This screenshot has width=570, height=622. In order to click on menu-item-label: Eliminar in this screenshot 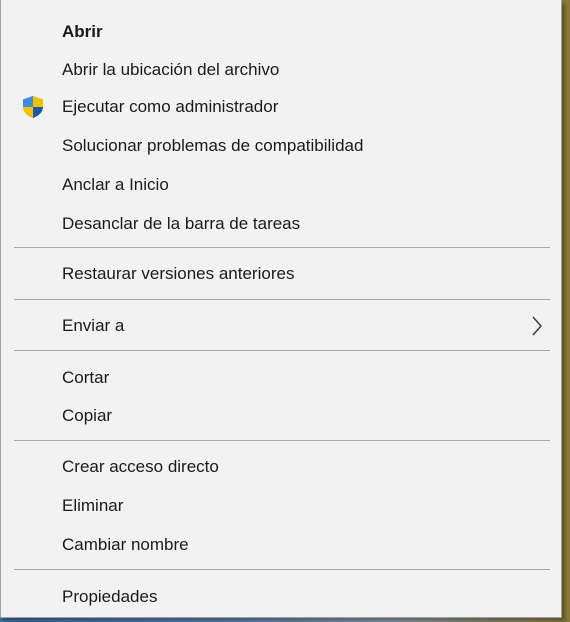, I will do `click(93, 505)`.